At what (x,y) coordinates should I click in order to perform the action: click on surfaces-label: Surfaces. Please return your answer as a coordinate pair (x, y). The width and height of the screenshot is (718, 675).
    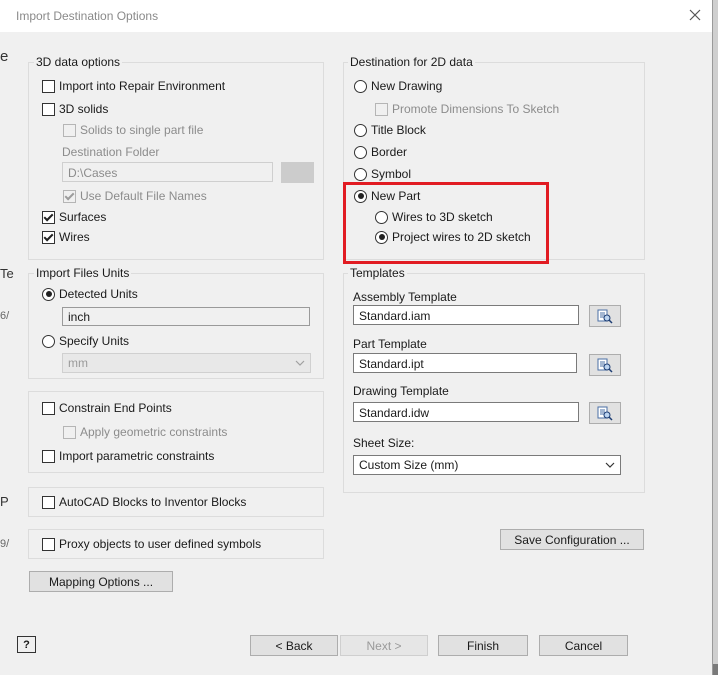
    Looking at the image, I should click on (83, 217).